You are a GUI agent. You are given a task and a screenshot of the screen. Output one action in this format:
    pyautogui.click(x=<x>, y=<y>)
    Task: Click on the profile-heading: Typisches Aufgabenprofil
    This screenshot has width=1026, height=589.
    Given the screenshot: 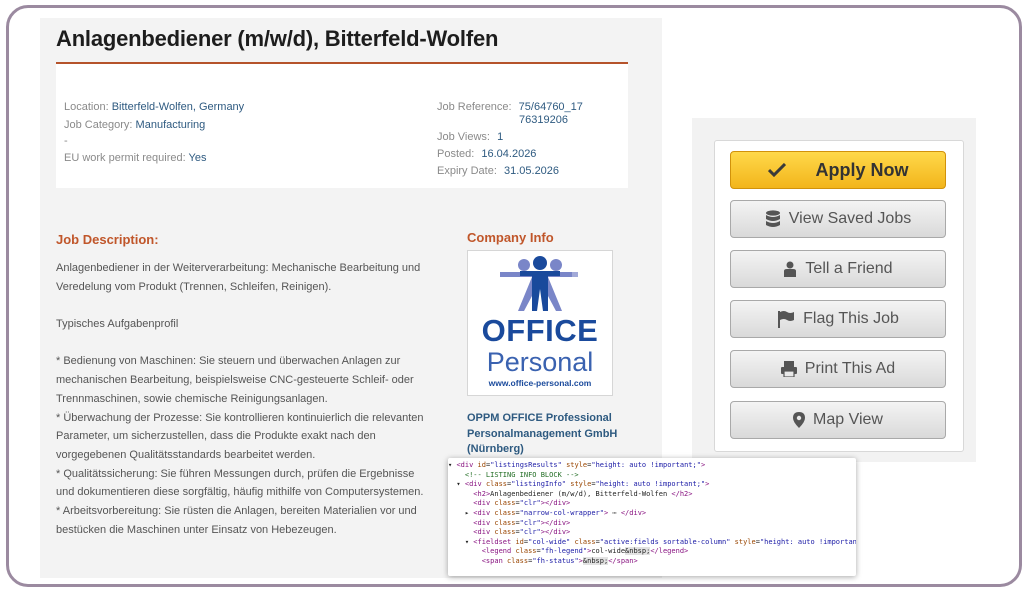 What is the action you would take?
    pyautogui.click(x=117, y=324)
    